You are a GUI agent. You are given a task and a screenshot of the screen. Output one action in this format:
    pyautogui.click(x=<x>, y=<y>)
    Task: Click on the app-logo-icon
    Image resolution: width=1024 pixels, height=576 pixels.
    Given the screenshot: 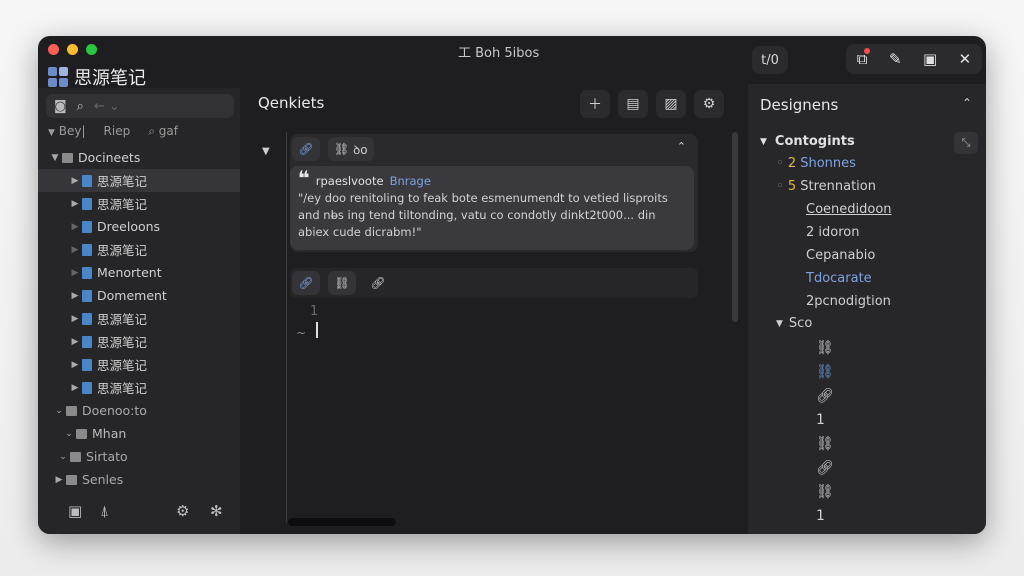 What is the action you would take?
    pyautogui.click(x=58, y=77)
    